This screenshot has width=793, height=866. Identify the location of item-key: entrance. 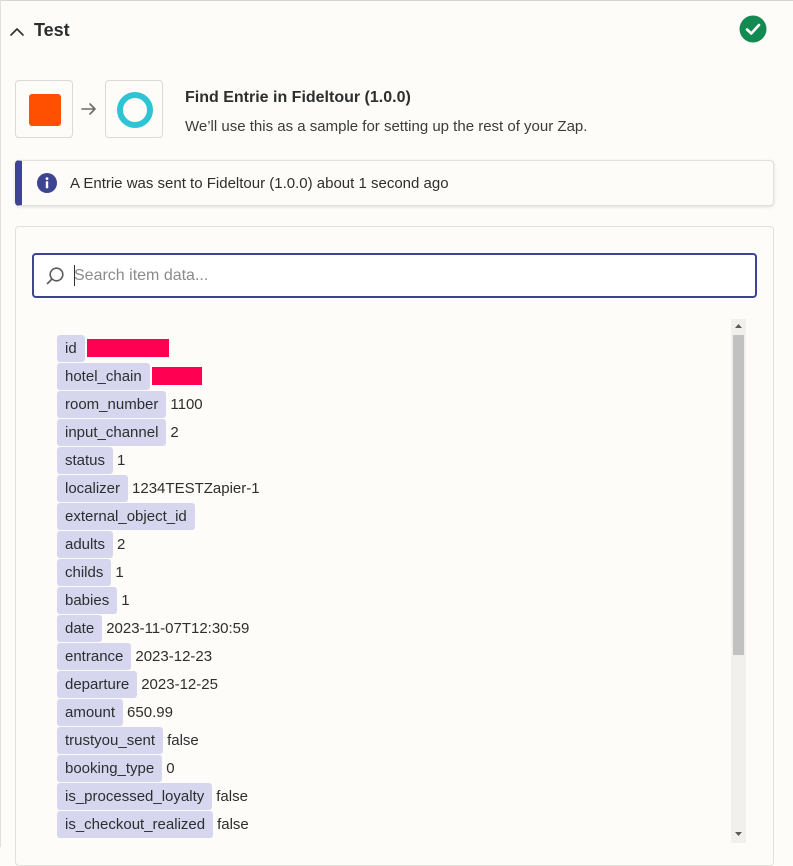
(94, 656).